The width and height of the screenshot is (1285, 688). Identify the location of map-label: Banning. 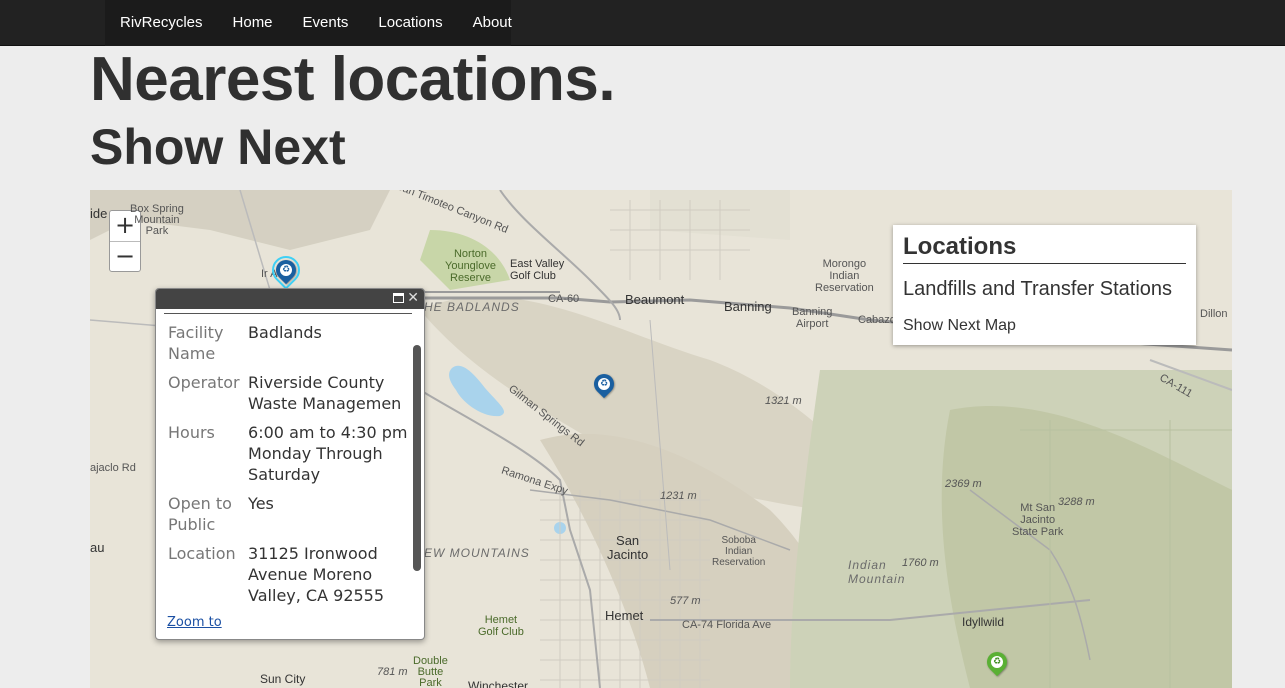
(748, 306).